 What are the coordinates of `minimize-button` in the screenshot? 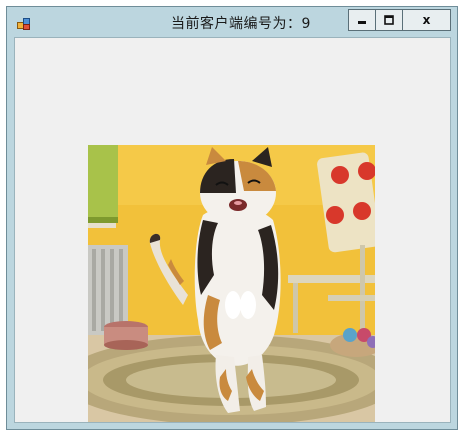 It's located at (362, 20).